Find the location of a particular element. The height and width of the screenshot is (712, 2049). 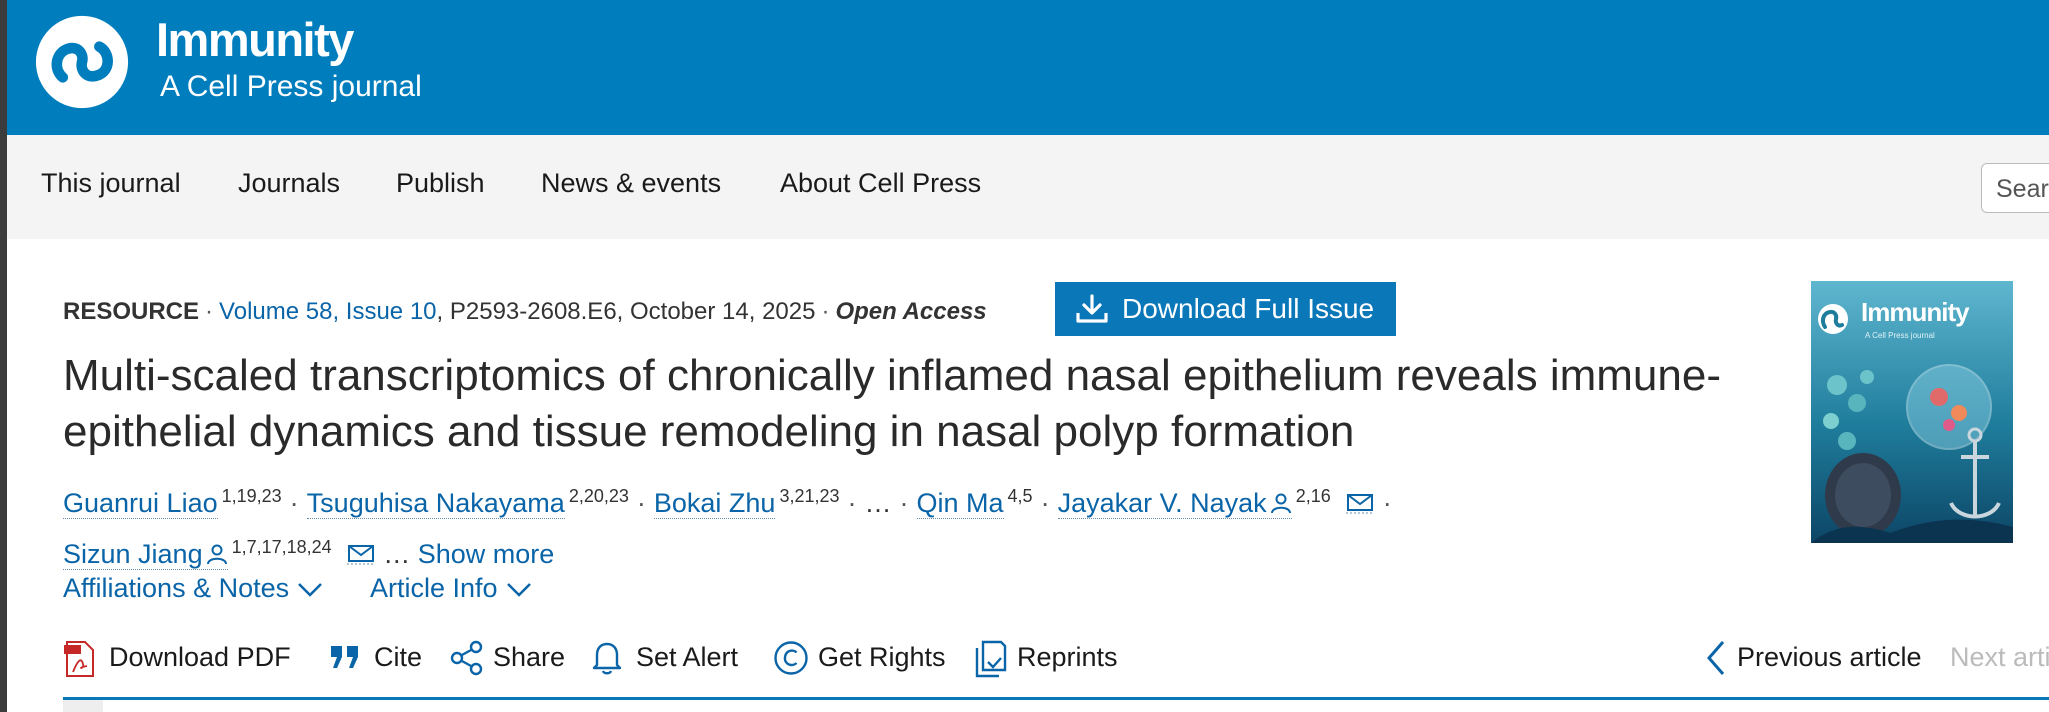

article-info-toggle: Article Info is located at coordinates (451, 588).